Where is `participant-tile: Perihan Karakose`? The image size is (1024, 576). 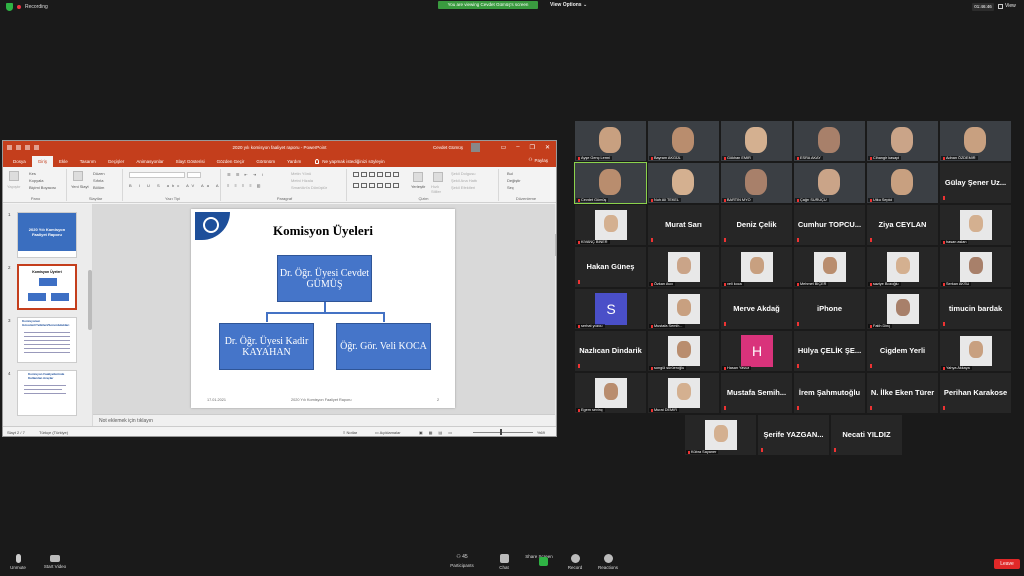
participant-tile: Perihan Karakose is located at coordinates (975, 393).